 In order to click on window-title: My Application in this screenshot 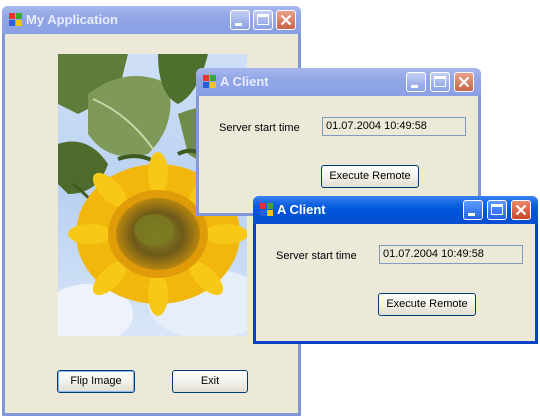, I will do `click(72, 19)`.